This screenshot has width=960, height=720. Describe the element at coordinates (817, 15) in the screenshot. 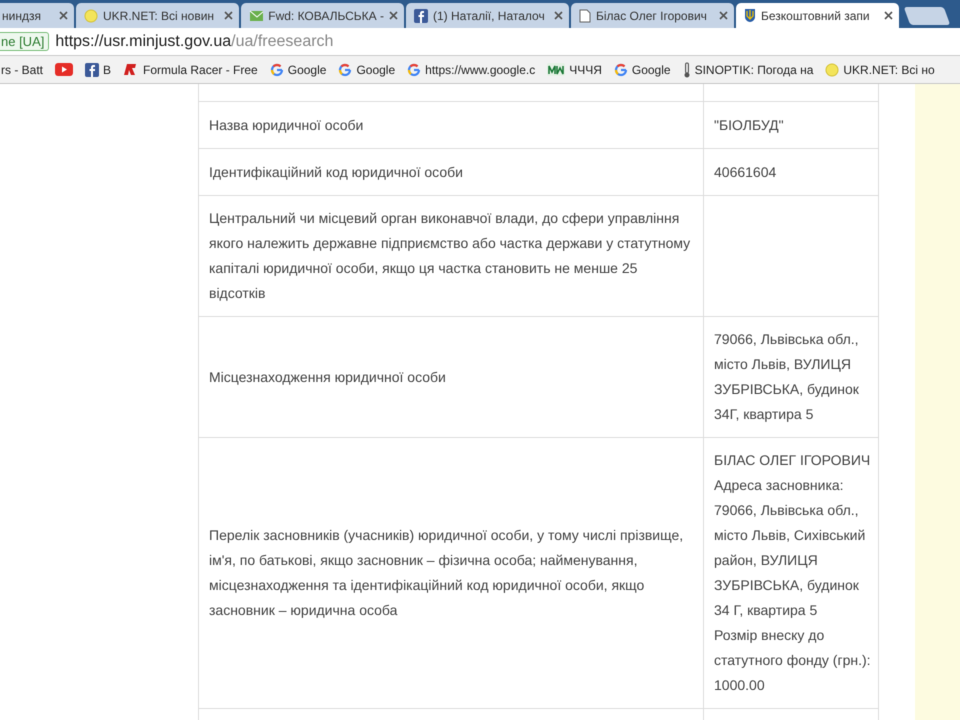

I see `browser-tab: Безкоштовний запи` at that location.